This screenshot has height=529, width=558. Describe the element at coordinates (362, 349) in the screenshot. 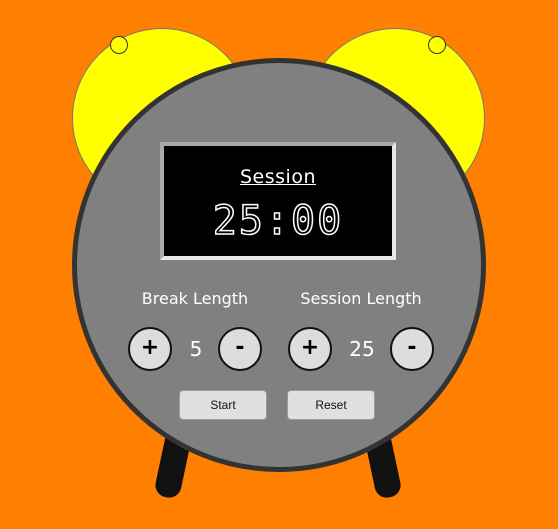

I see `session-length-value: 25` at that location.